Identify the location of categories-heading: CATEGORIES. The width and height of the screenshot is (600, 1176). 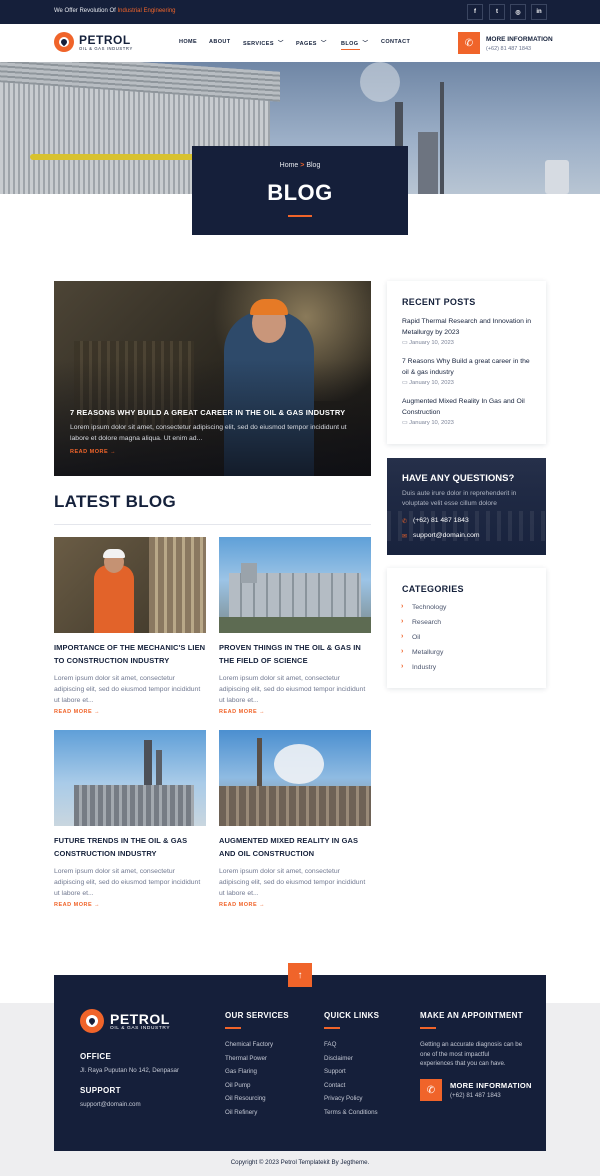
(433, 589).